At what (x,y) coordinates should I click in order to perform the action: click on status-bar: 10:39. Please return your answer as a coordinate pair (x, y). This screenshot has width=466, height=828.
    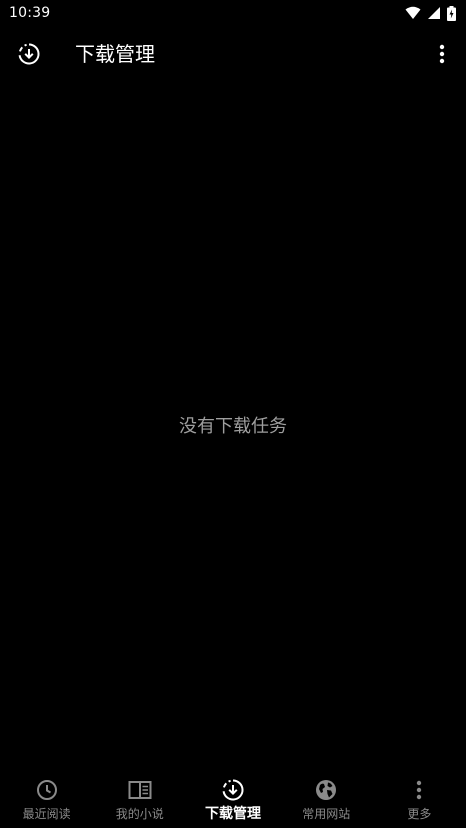
    Looking at the image, I should click on (233, 13).